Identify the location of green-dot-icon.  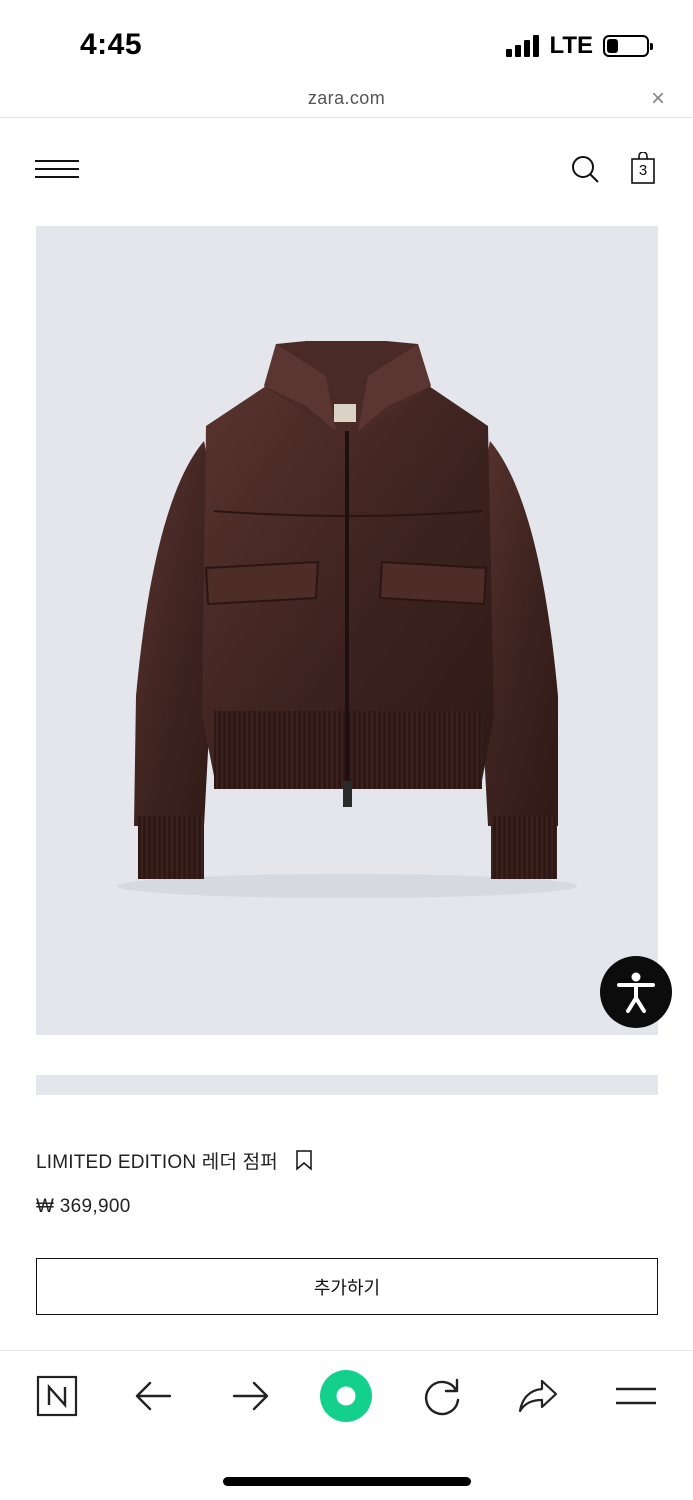
(346, 1396).